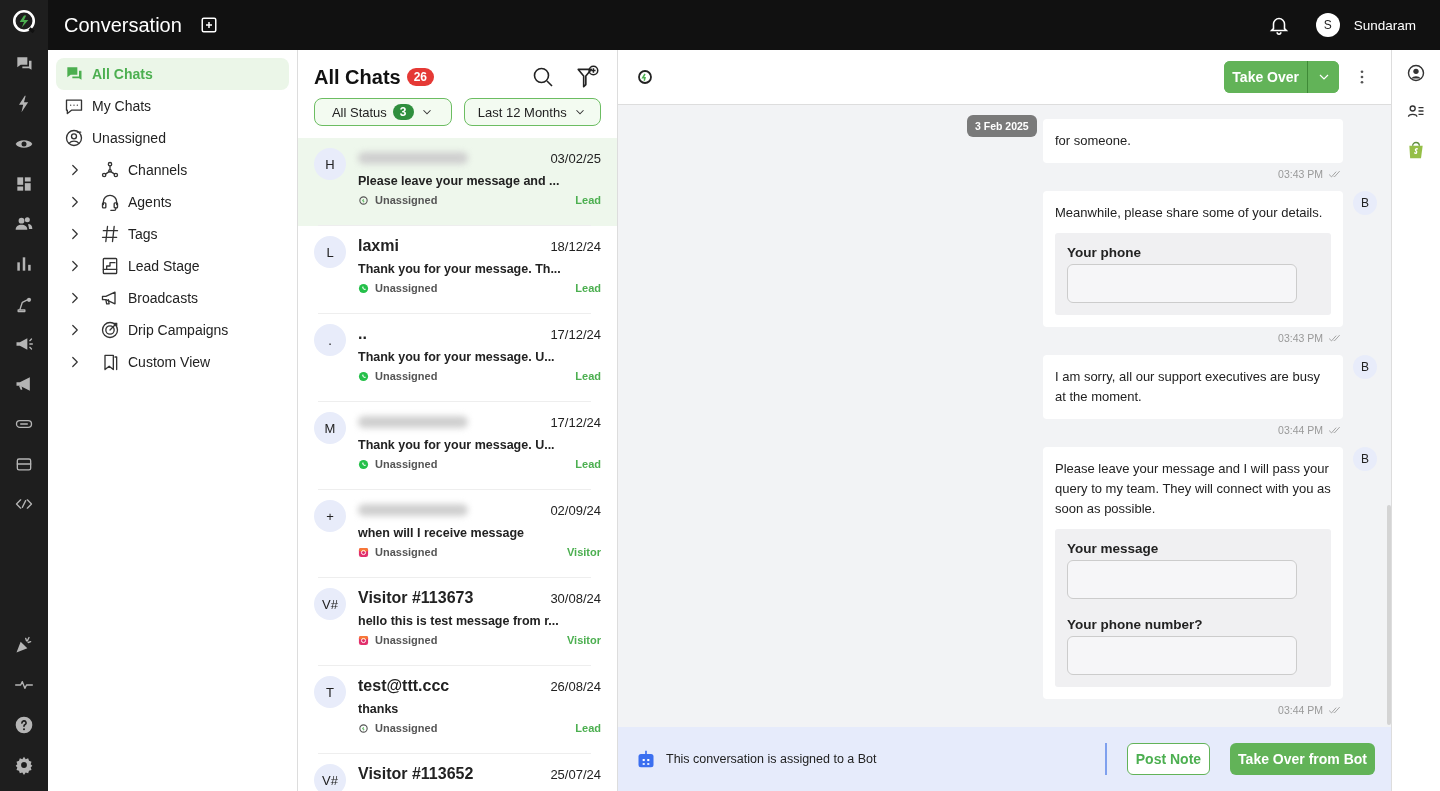  Describe the element at coordinates (172, 138) in the screenshot. I see `sidebar-item: Unassigned` at that location.